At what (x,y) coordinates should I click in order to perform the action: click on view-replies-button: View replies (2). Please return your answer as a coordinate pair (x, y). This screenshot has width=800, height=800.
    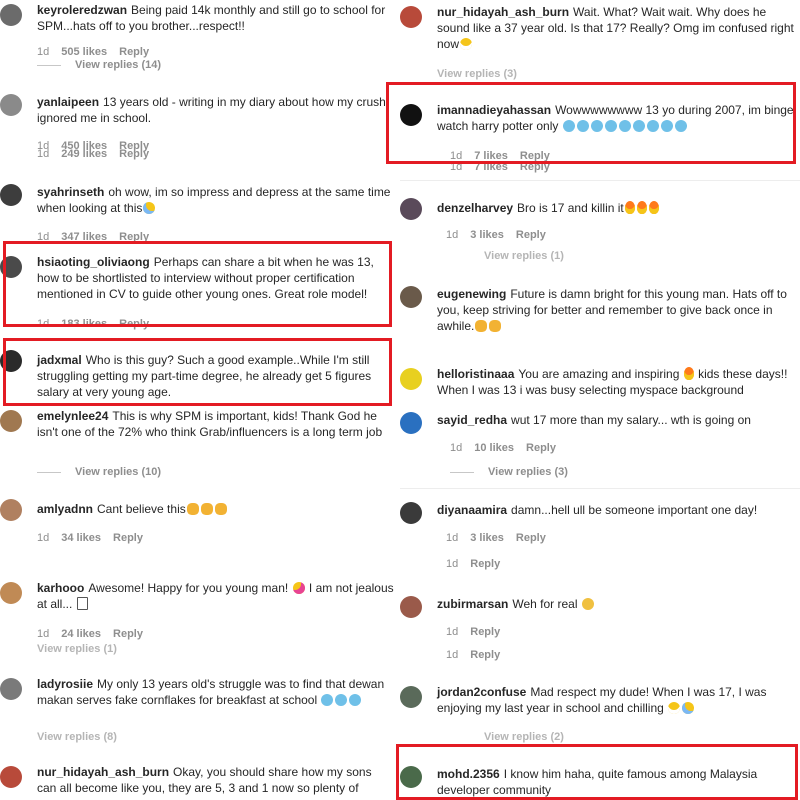
    Looking at the image, I should click on (524, 737).